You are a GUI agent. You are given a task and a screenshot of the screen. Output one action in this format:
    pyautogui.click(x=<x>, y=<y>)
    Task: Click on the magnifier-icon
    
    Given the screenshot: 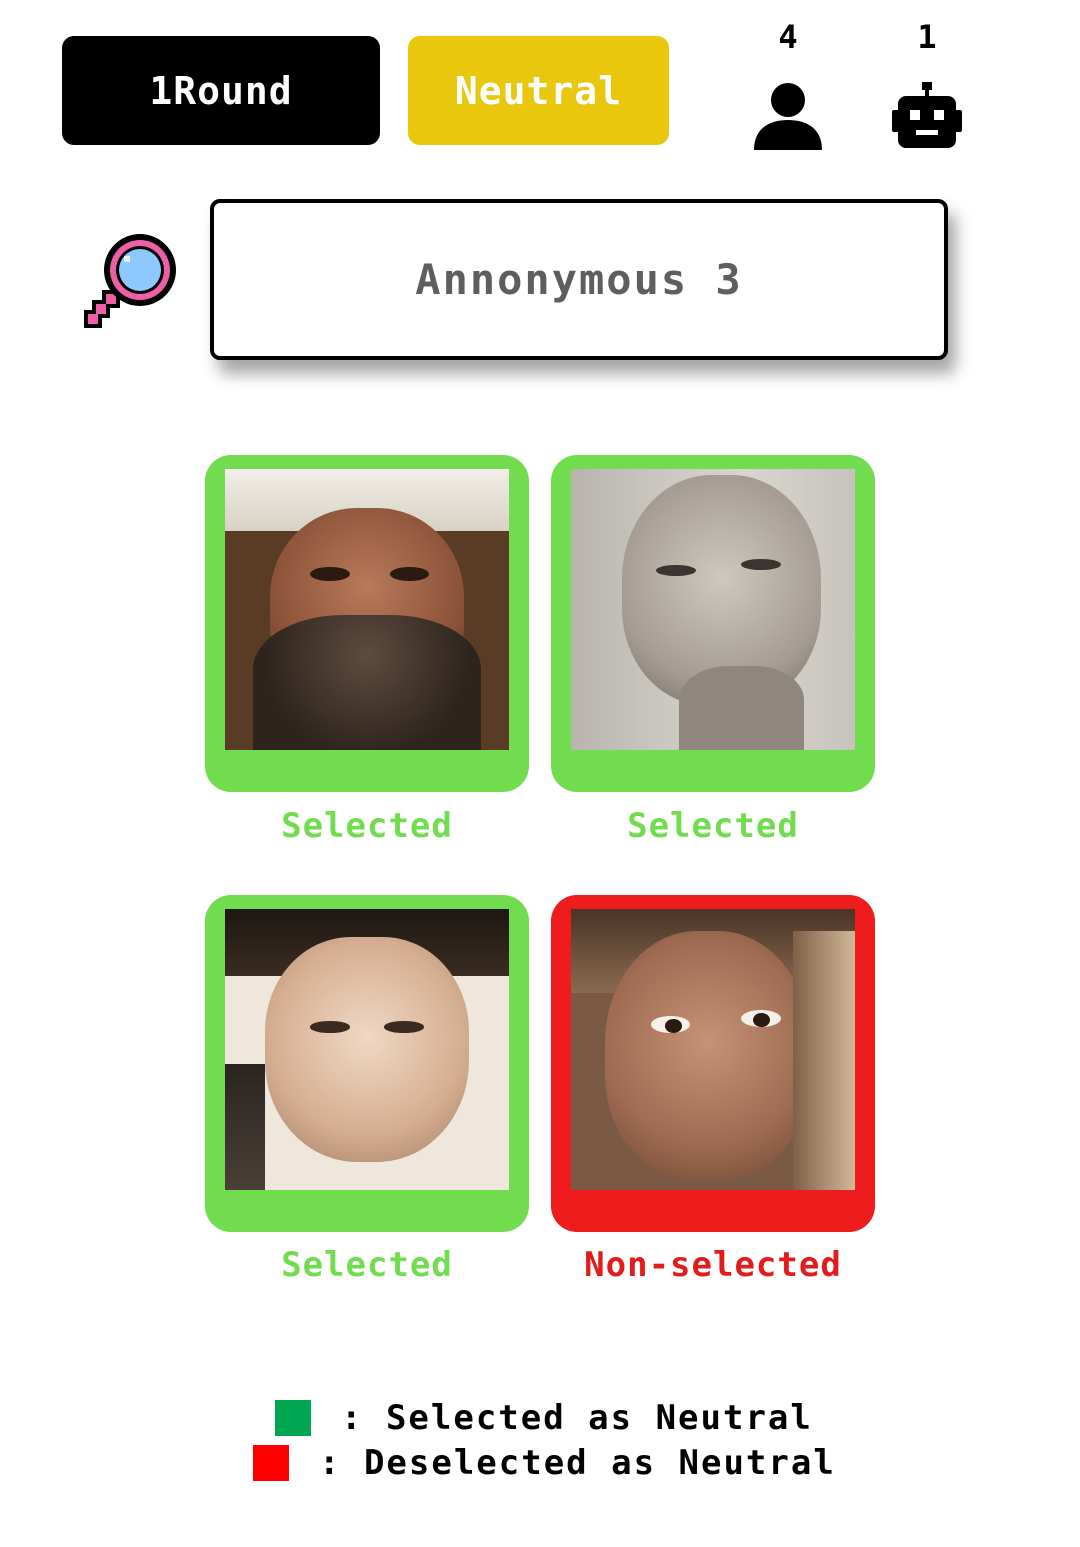 What is the action you would take?
    pyautogui.click(x=134, y=282)
    